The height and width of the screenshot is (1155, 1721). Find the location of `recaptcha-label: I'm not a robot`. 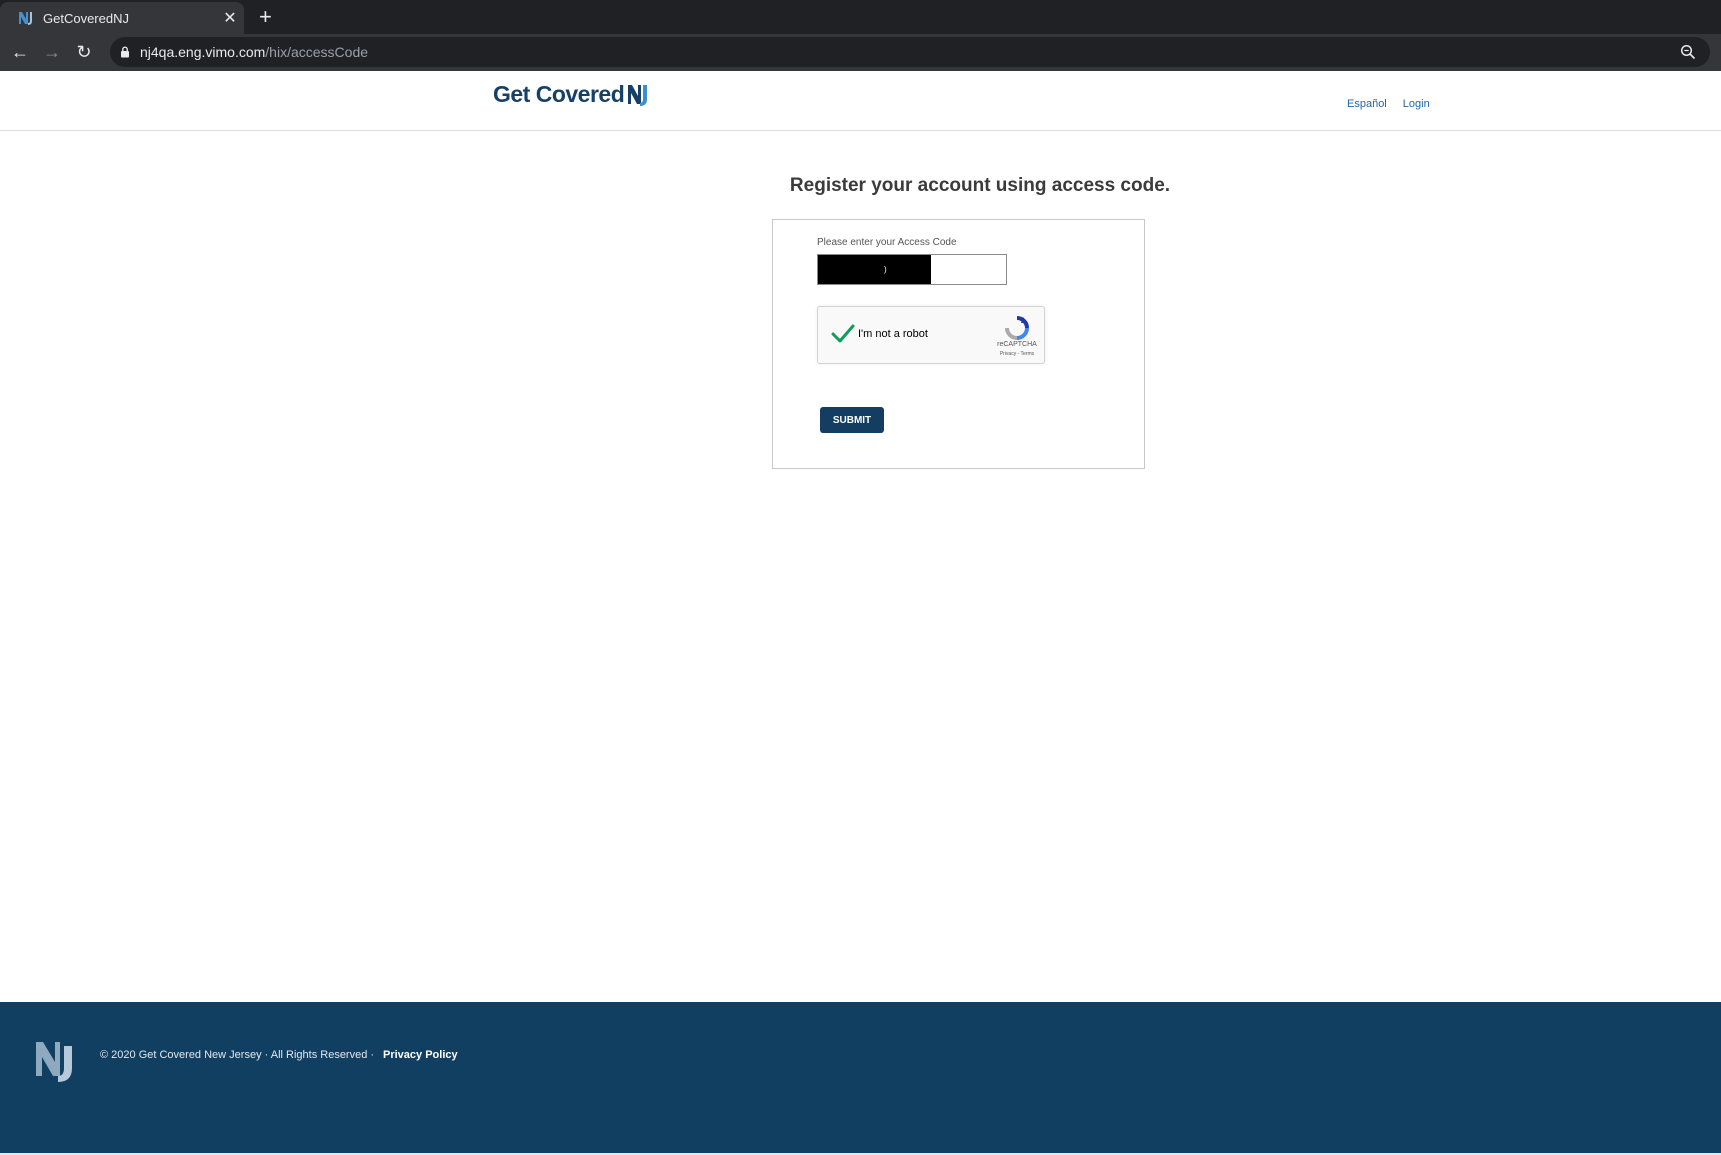

recaptcha-label: I'm not a robot is located at coordinates (893, 334).